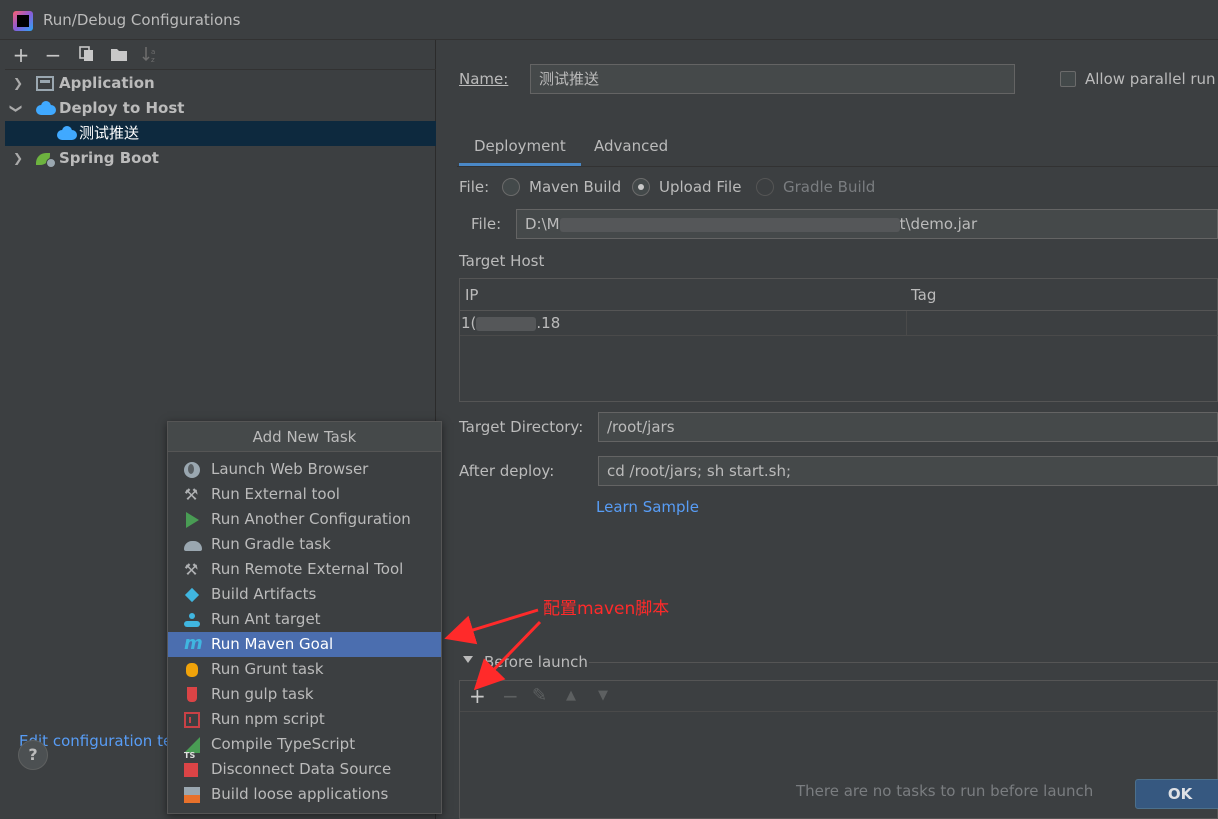 This screenshot has width=1218, height=819. Describe the element at coordinates (491, 626) in the screenshot. I see `arrow-to-maven-goal` at that location.